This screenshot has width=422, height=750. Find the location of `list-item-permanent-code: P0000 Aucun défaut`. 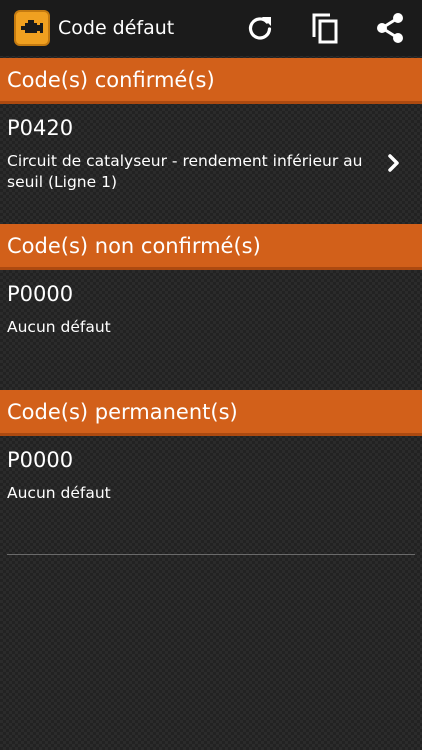

list-item-permanent-code: P0000 Aucun défaut is located at coordinates (211, 491).